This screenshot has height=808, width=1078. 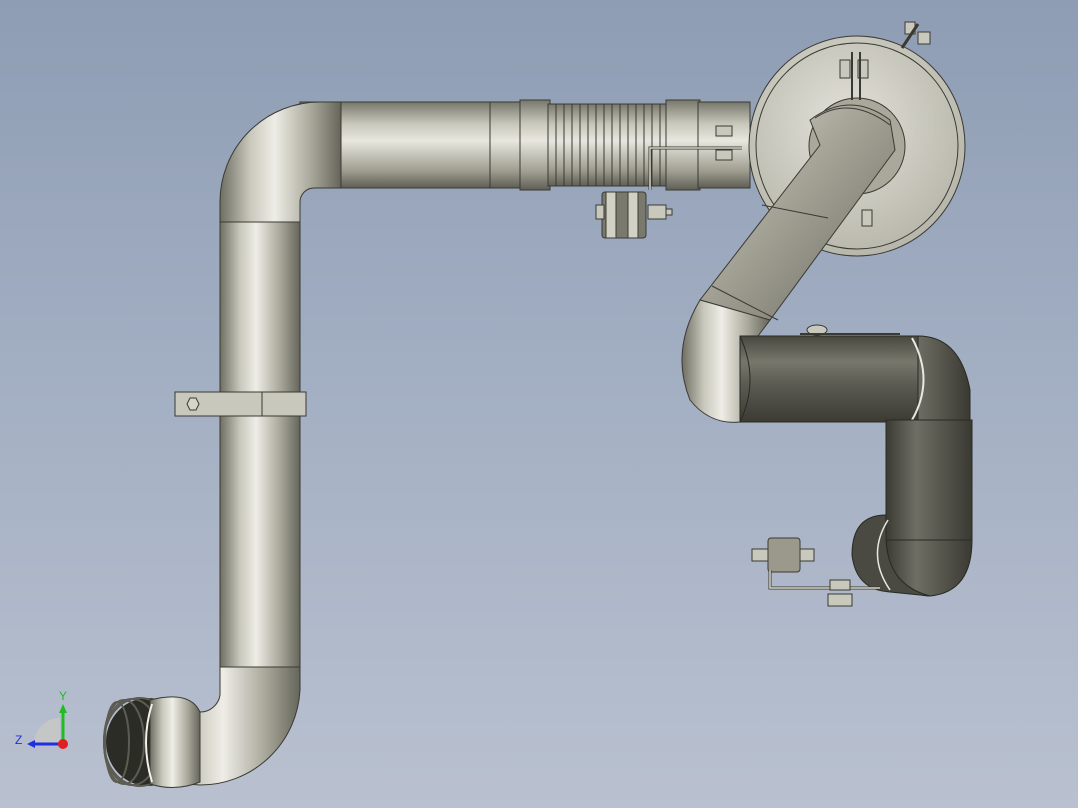 What do you see at coordinates (18, 740) in the screenshot?
I see `z-axis-label: Z` at bounding box center [18, 740].